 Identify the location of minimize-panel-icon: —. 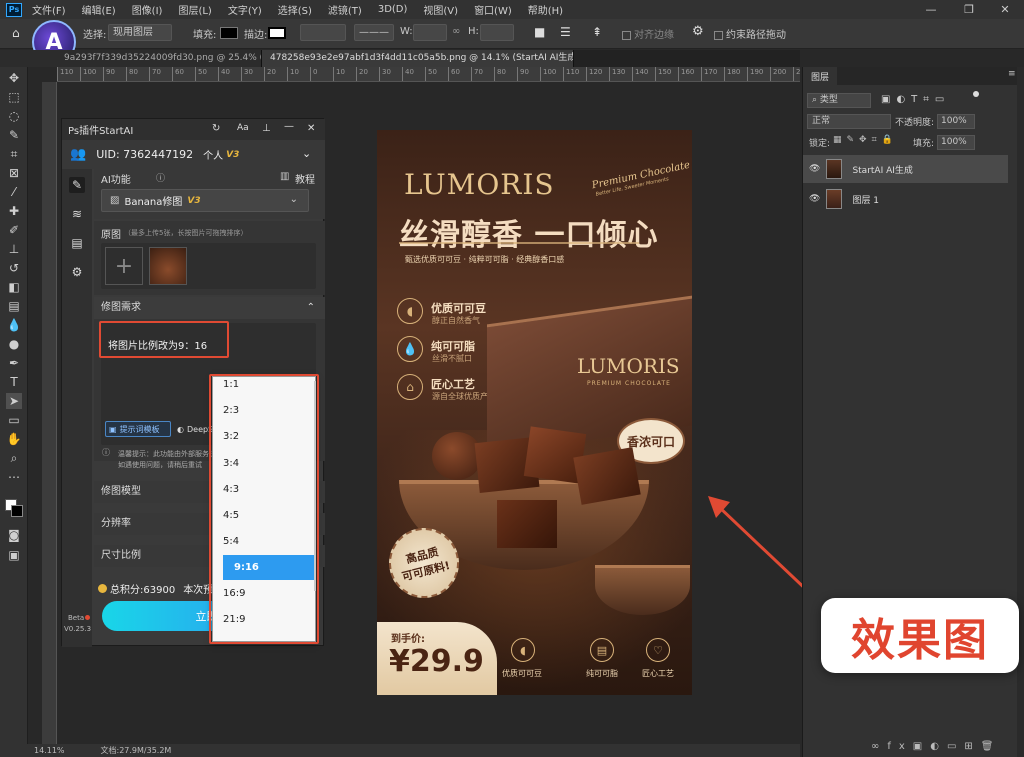
(289, 126).